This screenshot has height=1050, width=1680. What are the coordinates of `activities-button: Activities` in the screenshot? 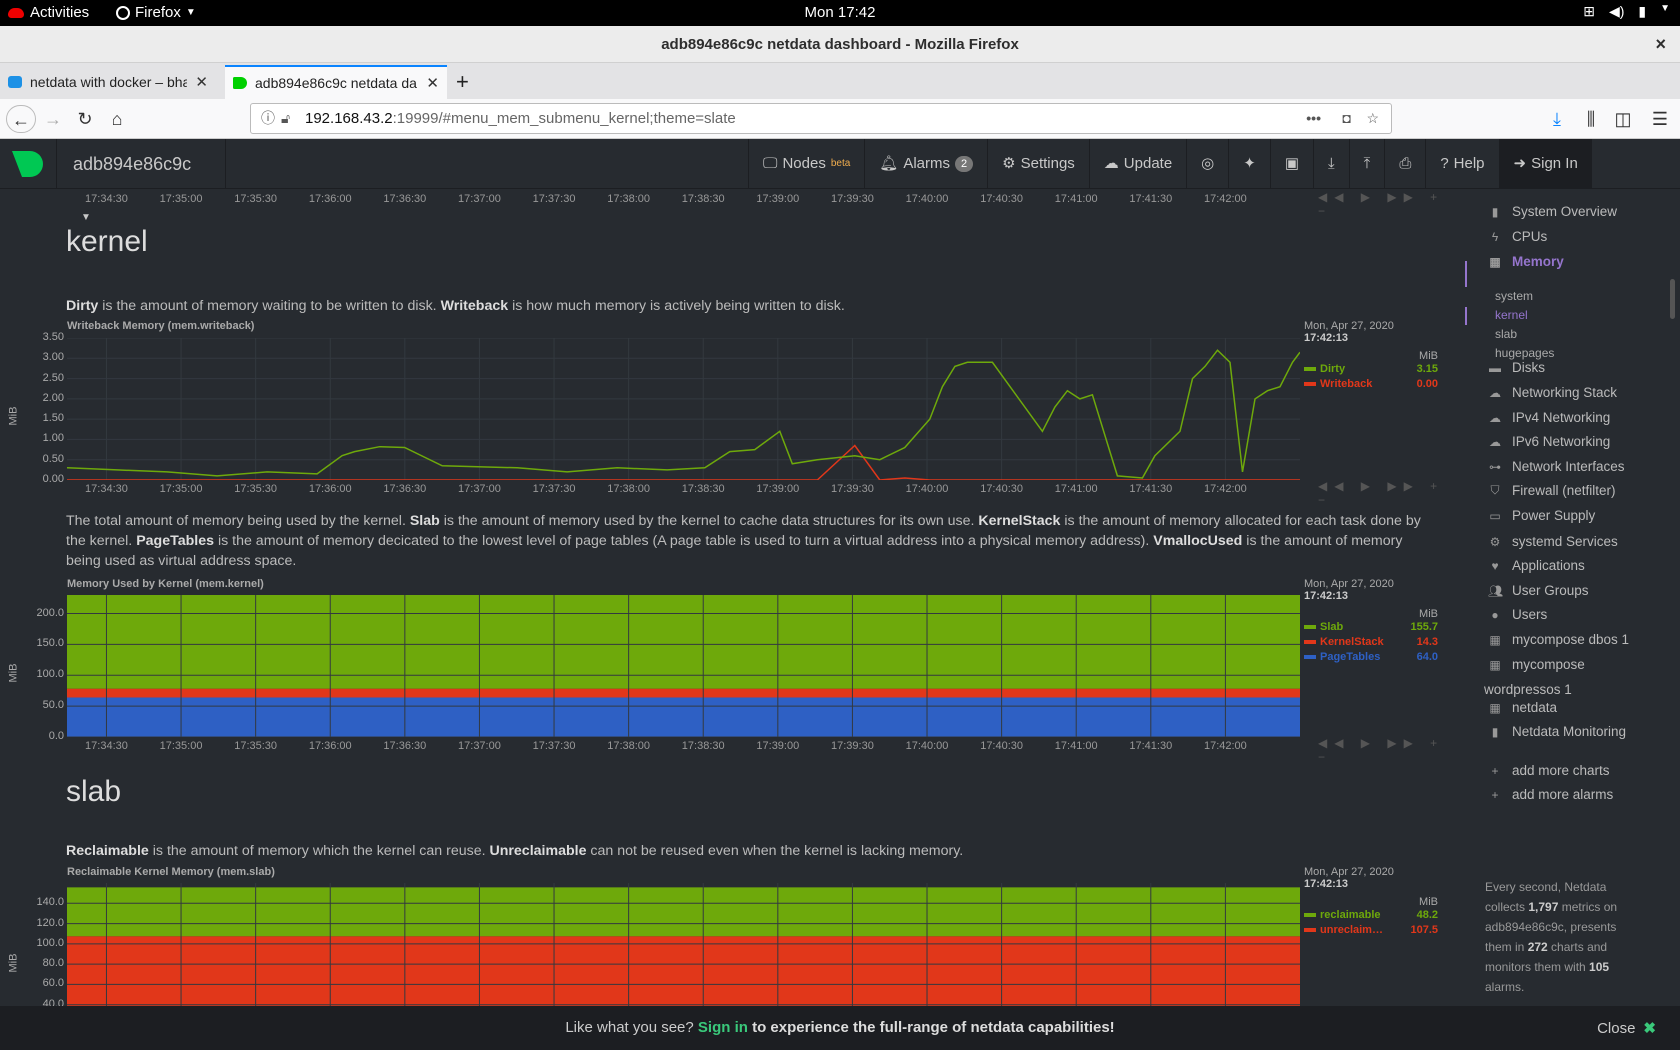 It's located at (48, 12).